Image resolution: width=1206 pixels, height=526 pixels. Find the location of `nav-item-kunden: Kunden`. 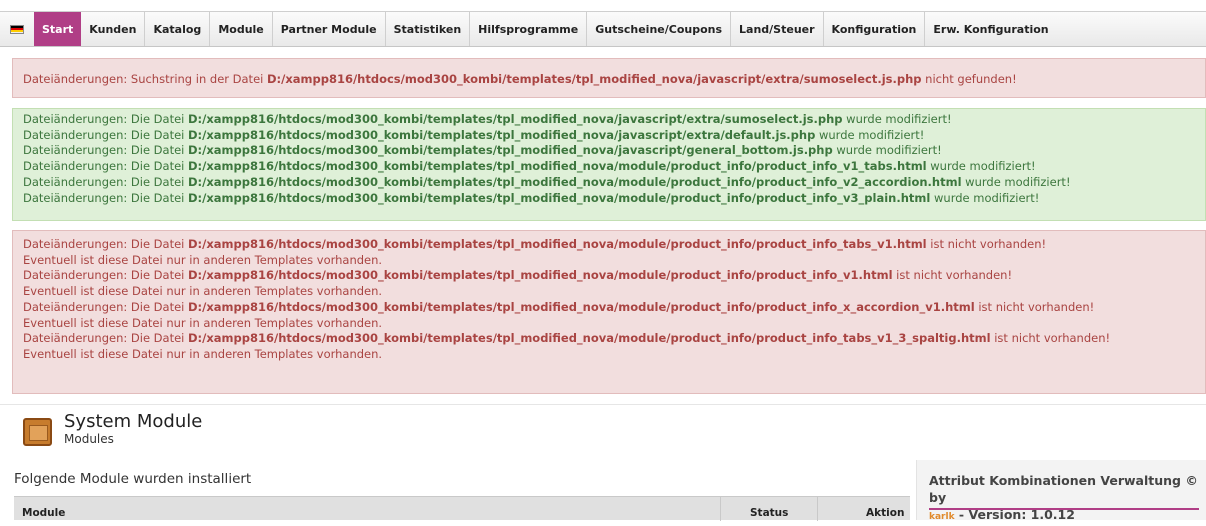

nav-item-kunden: Kunden is located at coordinates (113, 29).